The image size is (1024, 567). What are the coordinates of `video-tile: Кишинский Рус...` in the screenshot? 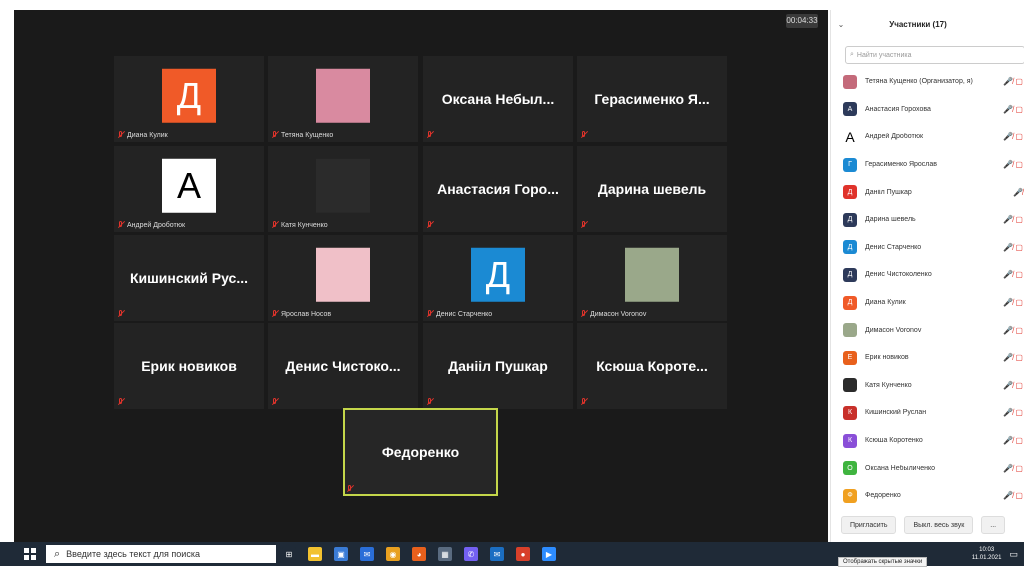 It's located at (189, 278).